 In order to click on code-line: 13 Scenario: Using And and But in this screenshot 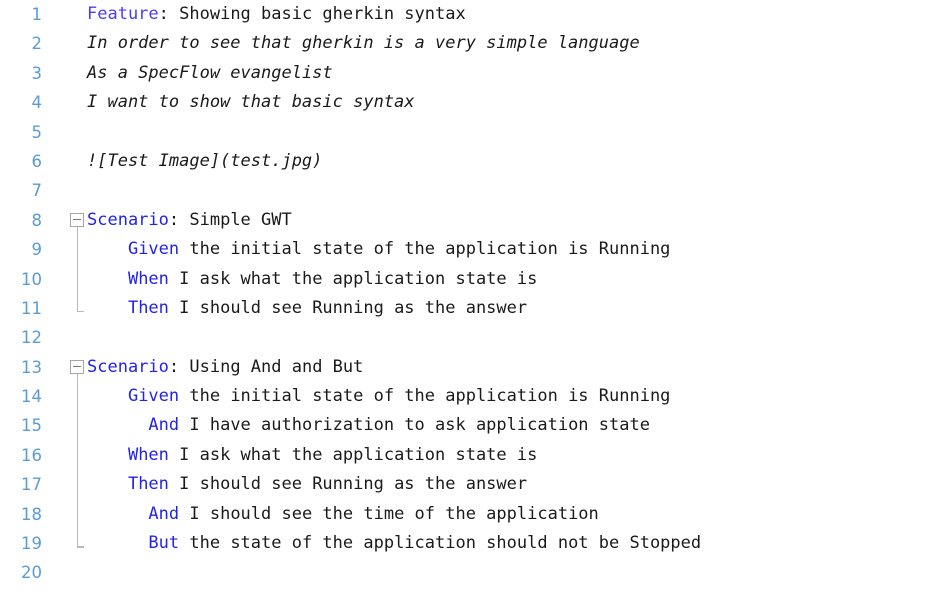, I will do `click(468, 368)`.